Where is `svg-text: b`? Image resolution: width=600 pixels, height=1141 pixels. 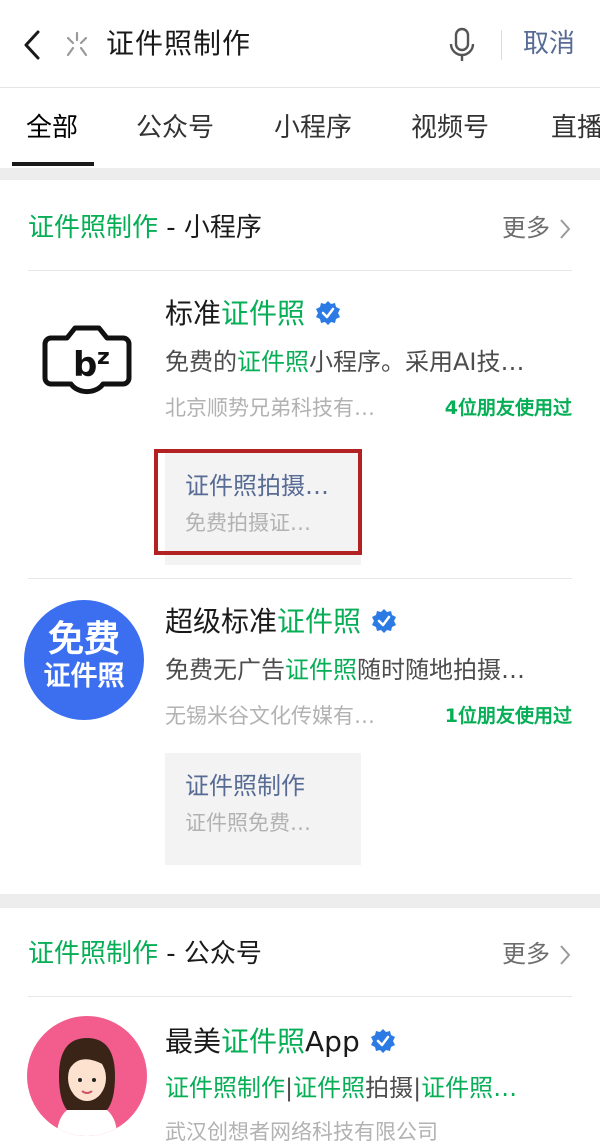
svg-text: b is located at coordinates (85, 365).